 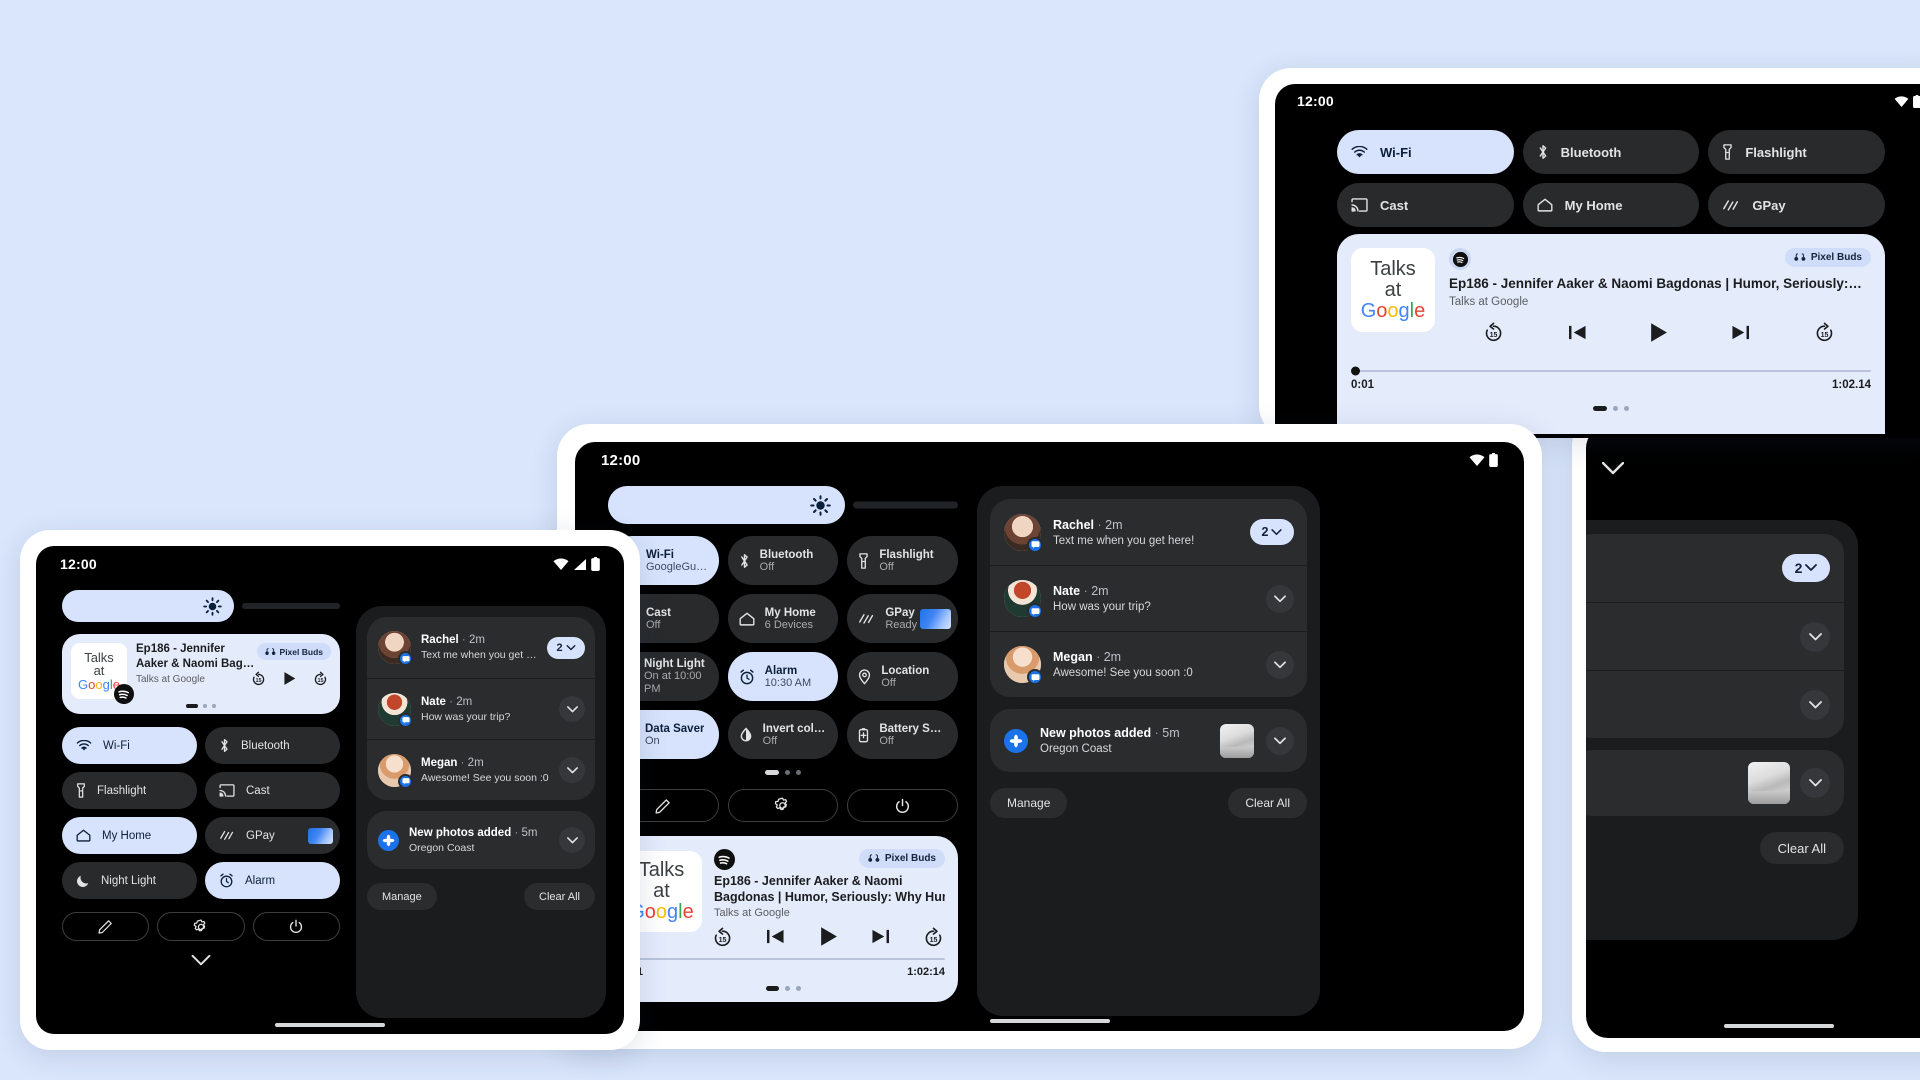 What do you see at coordinates (1715, 783) in the screenshot?
I see `photos-notification-dup` at bounding box center [1715, 783].